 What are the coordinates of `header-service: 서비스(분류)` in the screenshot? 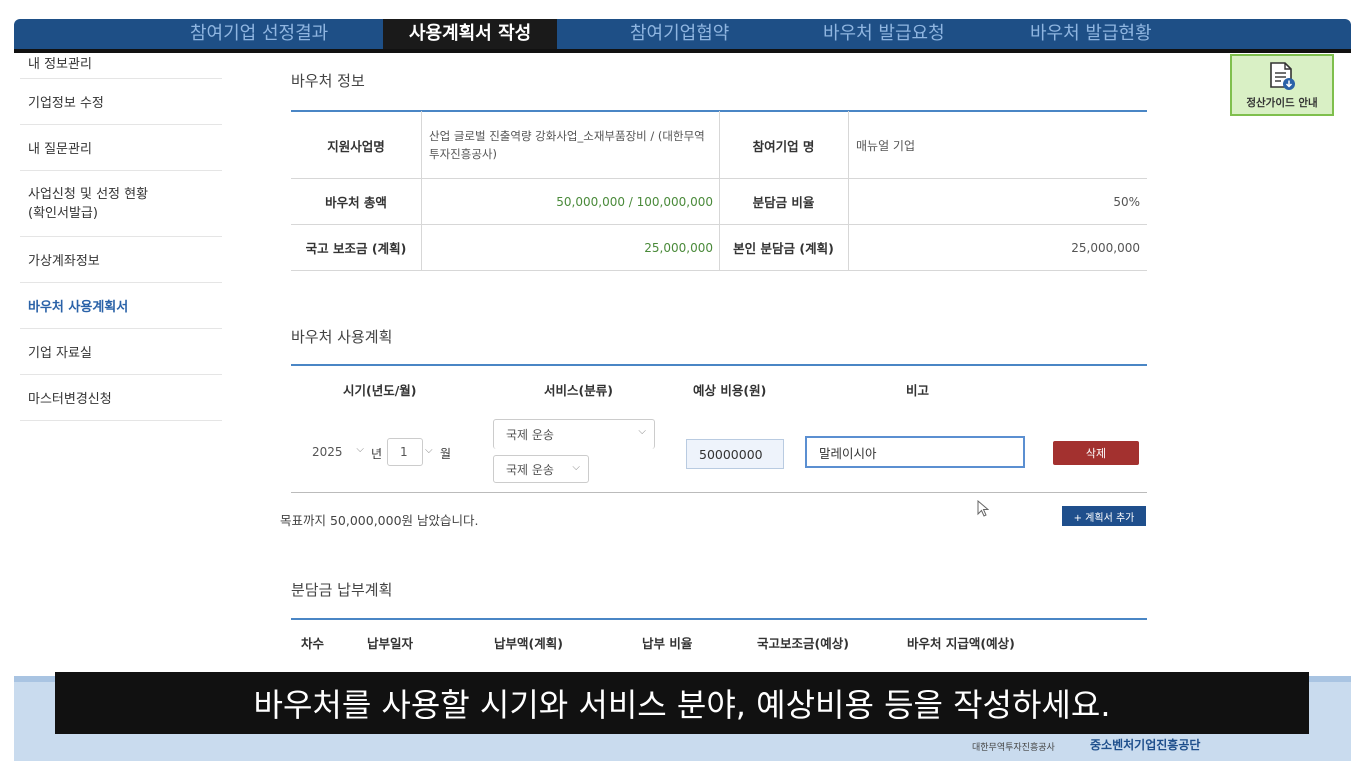 It's located at (578, 390).